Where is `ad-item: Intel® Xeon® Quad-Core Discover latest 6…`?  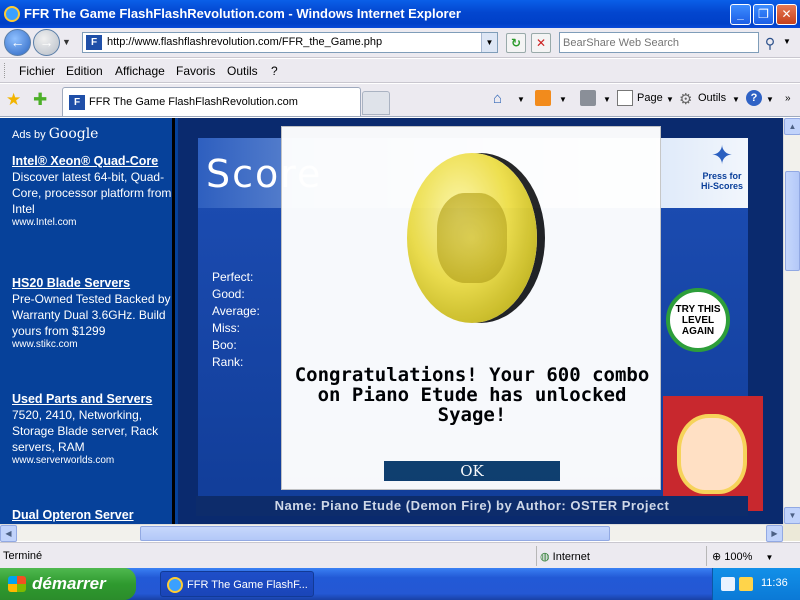
ad-item: Intel® Xeon® Quad-Core Discover latest 6… is located at coordinates (92, 191).